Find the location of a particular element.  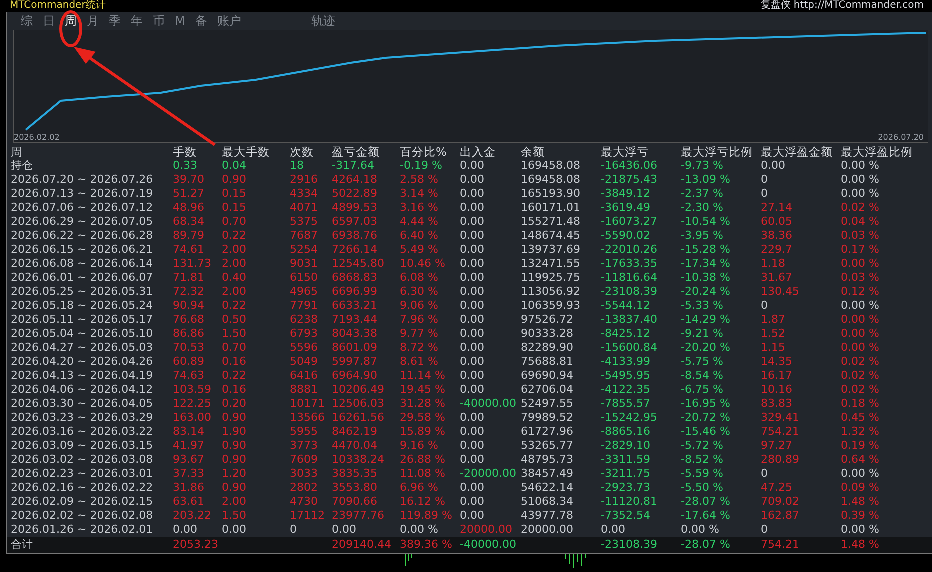

table-cell-text: 38457.49 is located at coordinates (547, 474).